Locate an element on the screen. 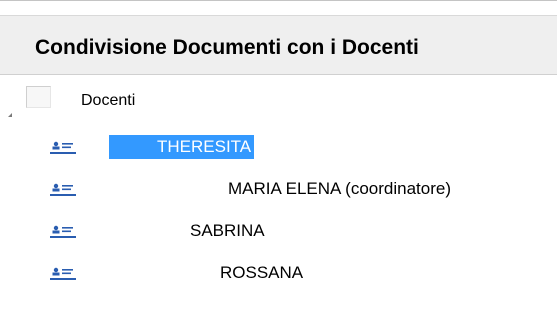 The width and height of the screenshot is (557, 321). expand-collapse-icon is located at coordinates (10, 115).